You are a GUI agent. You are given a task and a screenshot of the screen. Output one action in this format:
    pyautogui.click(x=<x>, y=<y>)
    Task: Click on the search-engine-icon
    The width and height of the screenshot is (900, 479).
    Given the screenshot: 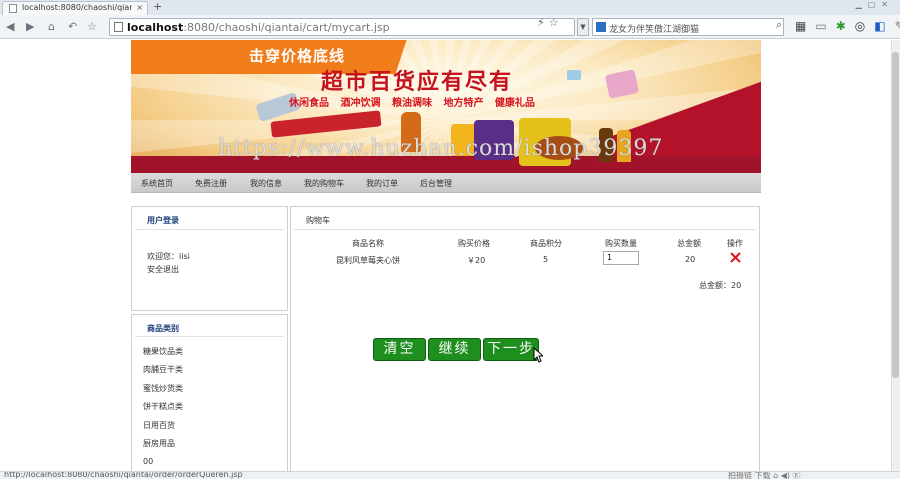 What is the action you would take?
    pyautogui.click(x=601, y=27)
    